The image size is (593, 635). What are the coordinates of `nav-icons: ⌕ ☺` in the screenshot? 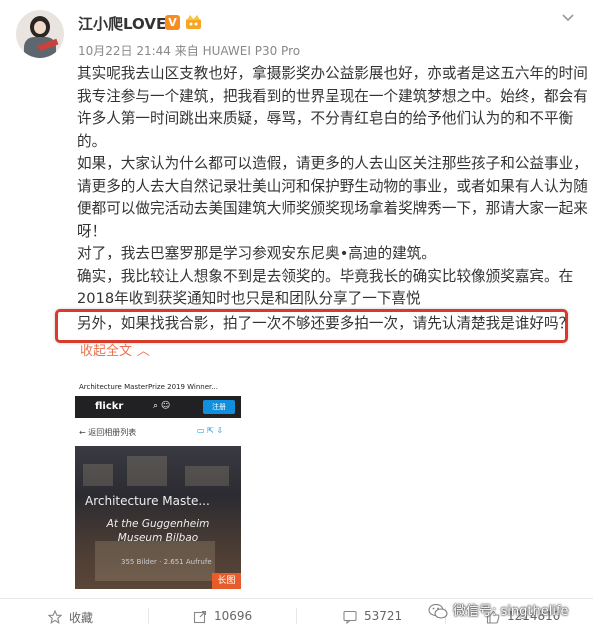 It's located at (161, 406).